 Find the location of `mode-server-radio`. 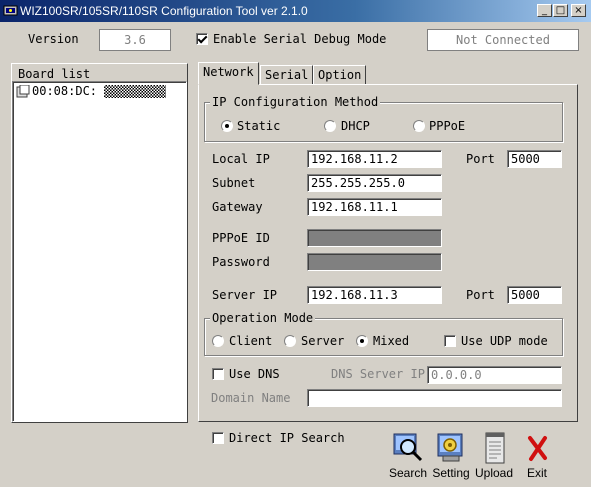

mode-server-radio is located at coordinates (290, 341).